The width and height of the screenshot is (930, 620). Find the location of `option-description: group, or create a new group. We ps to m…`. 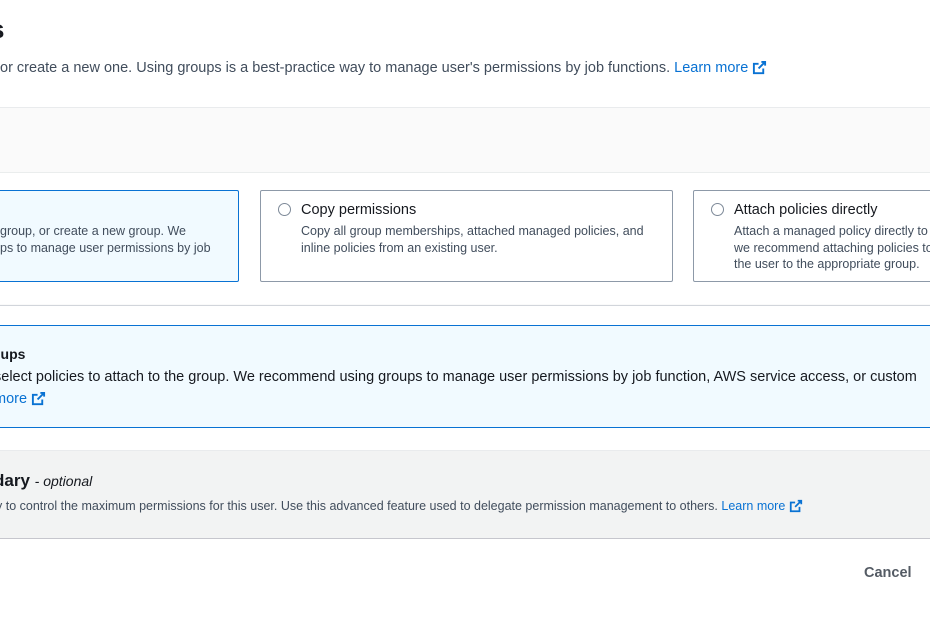

option-description: group, or create a new group. We ps to m… is located at coordinates (105, 239).